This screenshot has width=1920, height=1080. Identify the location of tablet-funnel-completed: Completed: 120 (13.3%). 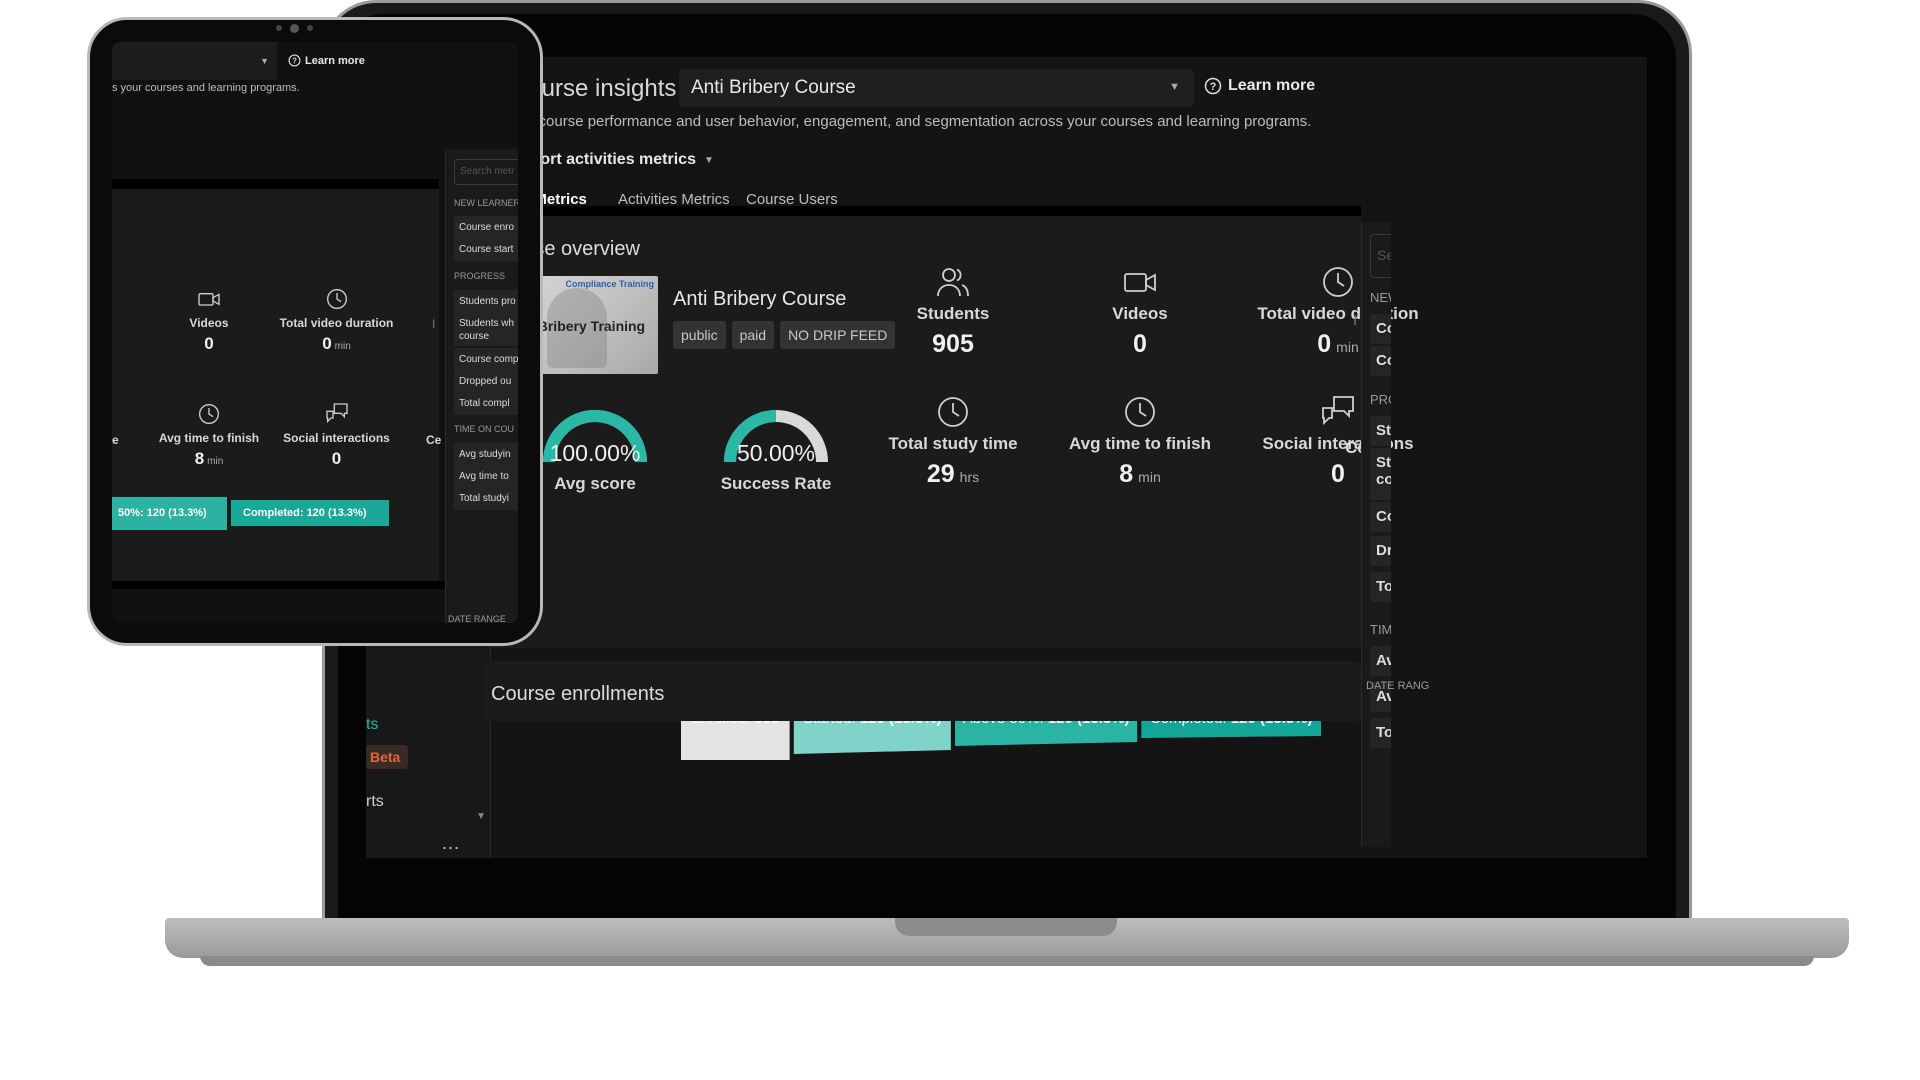
(310, 513).